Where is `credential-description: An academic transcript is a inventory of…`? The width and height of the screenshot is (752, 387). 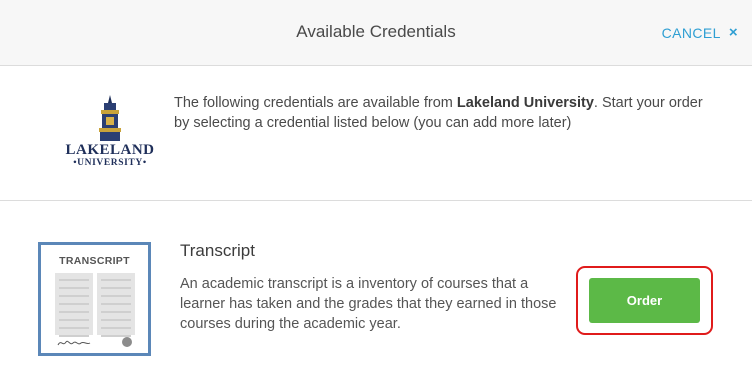
credential-description: An academic transcript is a inventory of… is located at coordinates (368, 304).